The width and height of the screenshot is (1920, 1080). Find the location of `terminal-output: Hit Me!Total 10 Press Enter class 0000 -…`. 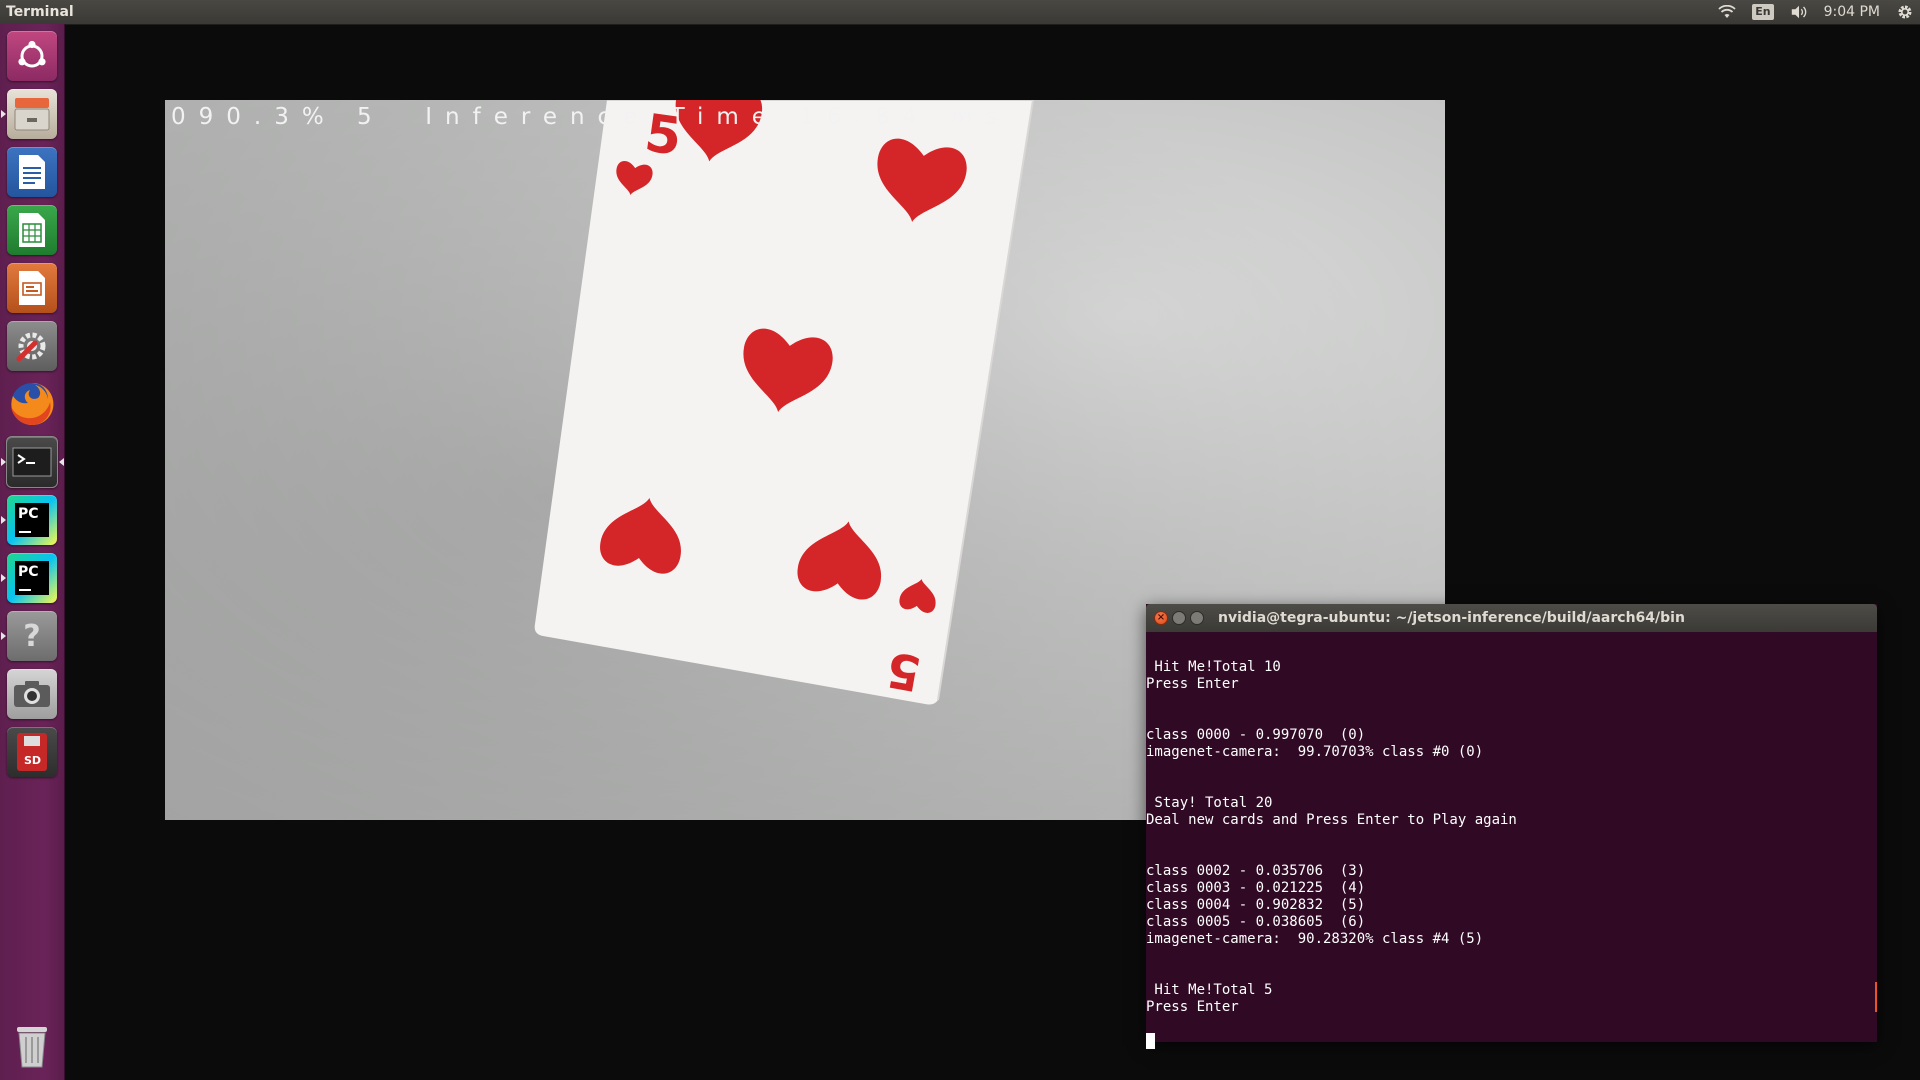

terminal-output: Hit Me!Total 10 Press Enter class 0000 -… is located at coordinates (1511, 842).